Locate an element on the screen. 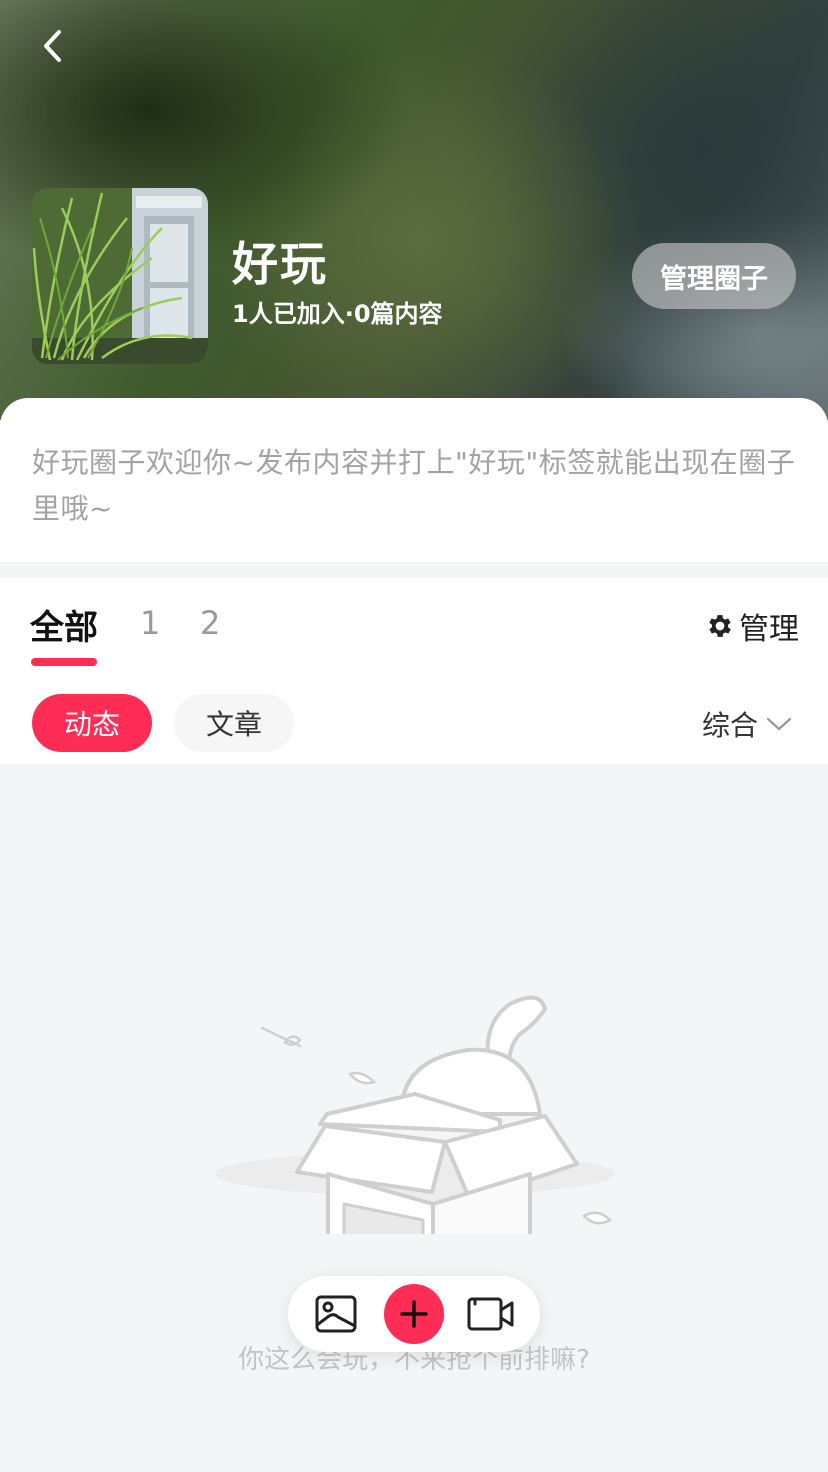 Image resolution: width=828 pixels, height=1472 pixels. chevron-left-icon is located at coordinates (52, 46).